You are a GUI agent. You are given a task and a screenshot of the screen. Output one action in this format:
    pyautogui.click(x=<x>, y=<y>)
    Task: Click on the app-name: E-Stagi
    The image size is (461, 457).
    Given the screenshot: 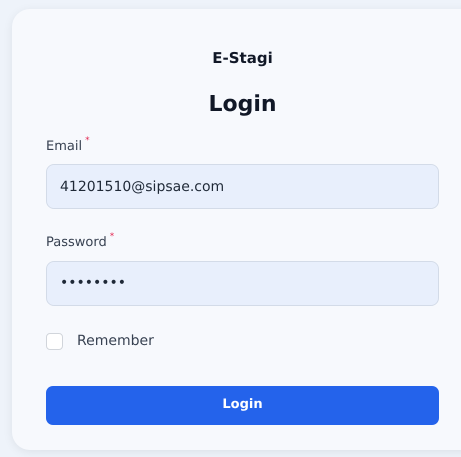 What is the action you would take?
    pyautogui.click(x=242, y=58)
    